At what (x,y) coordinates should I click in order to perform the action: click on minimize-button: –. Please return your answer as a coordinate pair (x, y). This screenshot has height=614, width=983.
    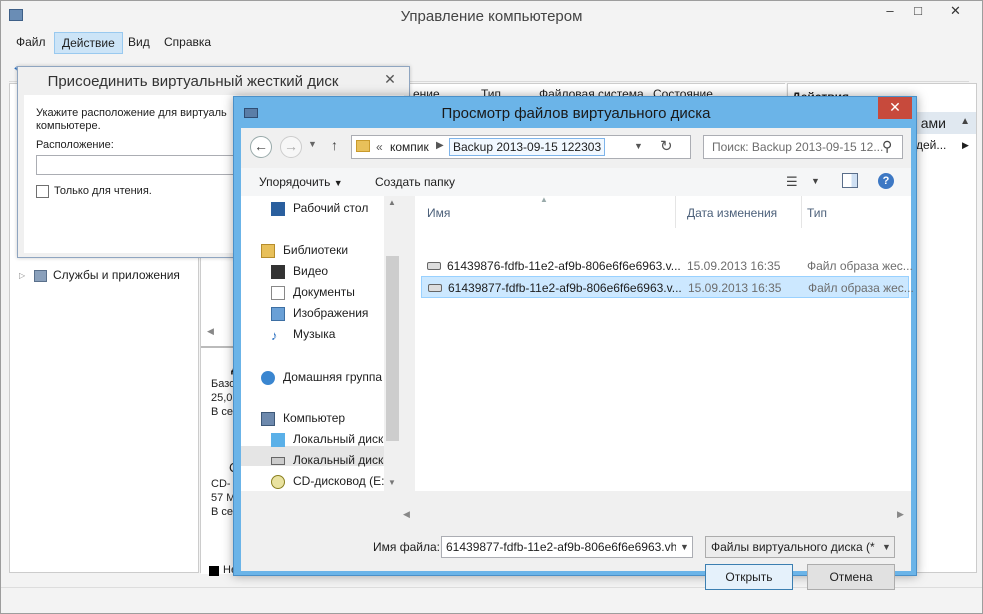
    Looking at the image, I should click on (890, 12).